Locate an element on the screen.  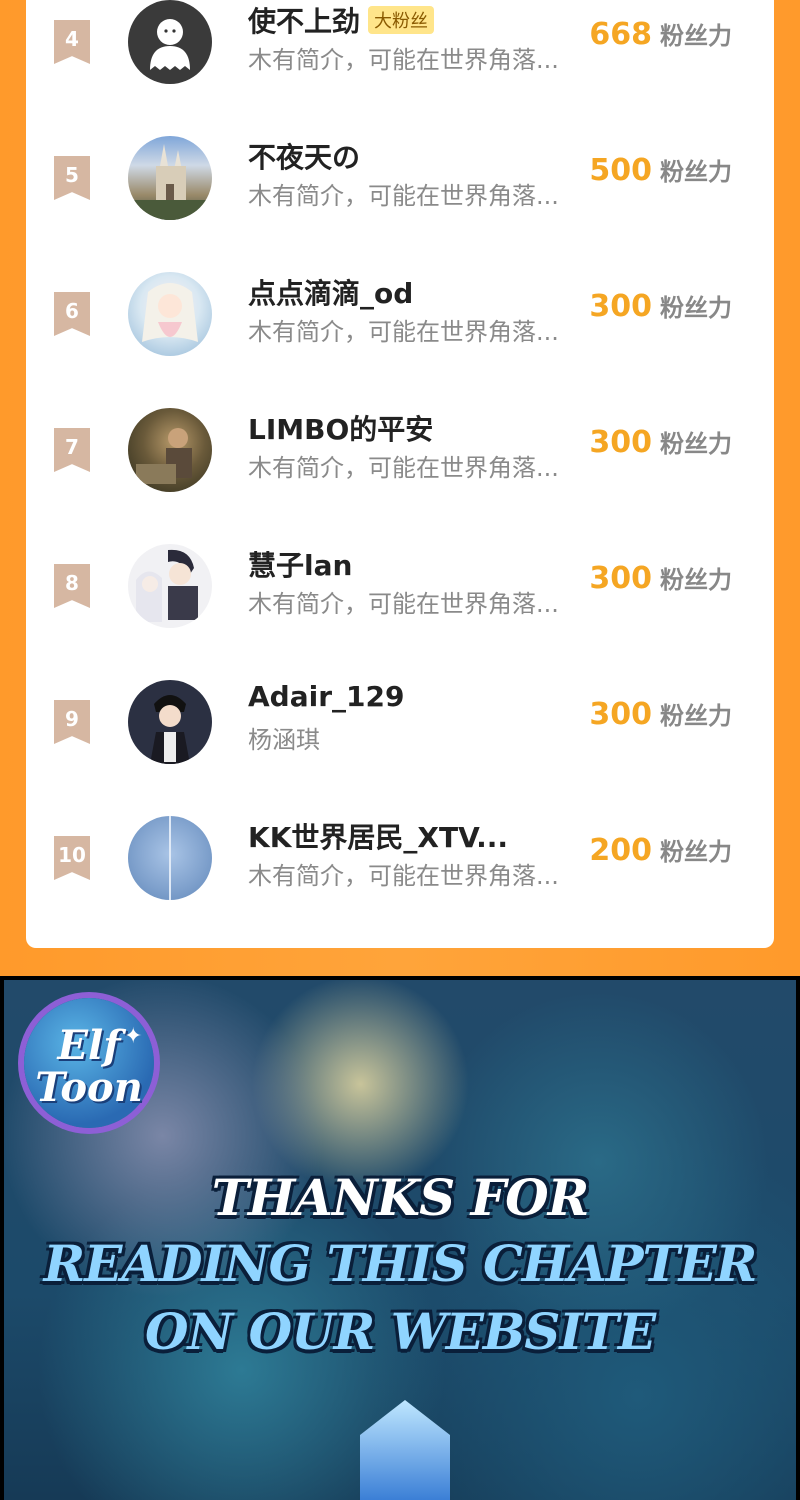
fan-power: 200 粉丝力 is located at coordinates (660, 850).